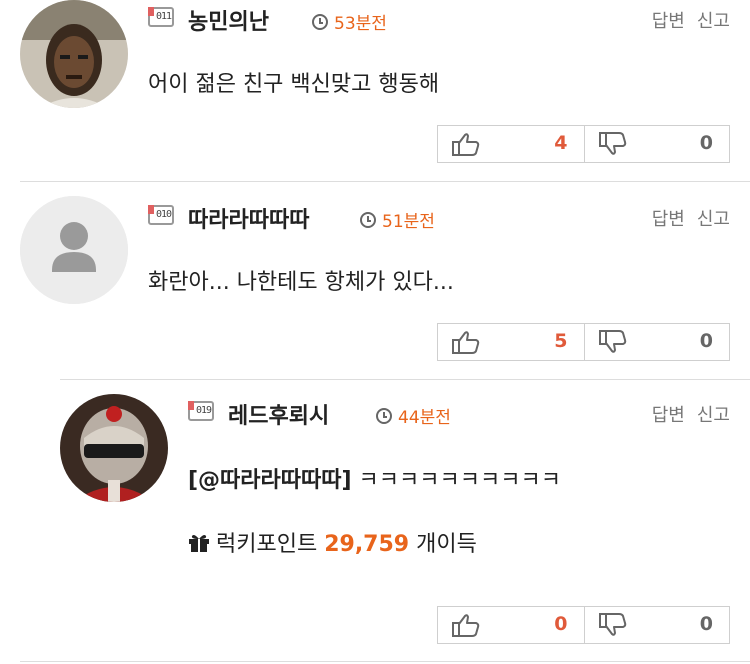 The image size is (750, 664). What do you see at coordinates (278, 414) in the screenshot?
I see `nickname: 레드후뢰시` at bounding box center [278, 414].